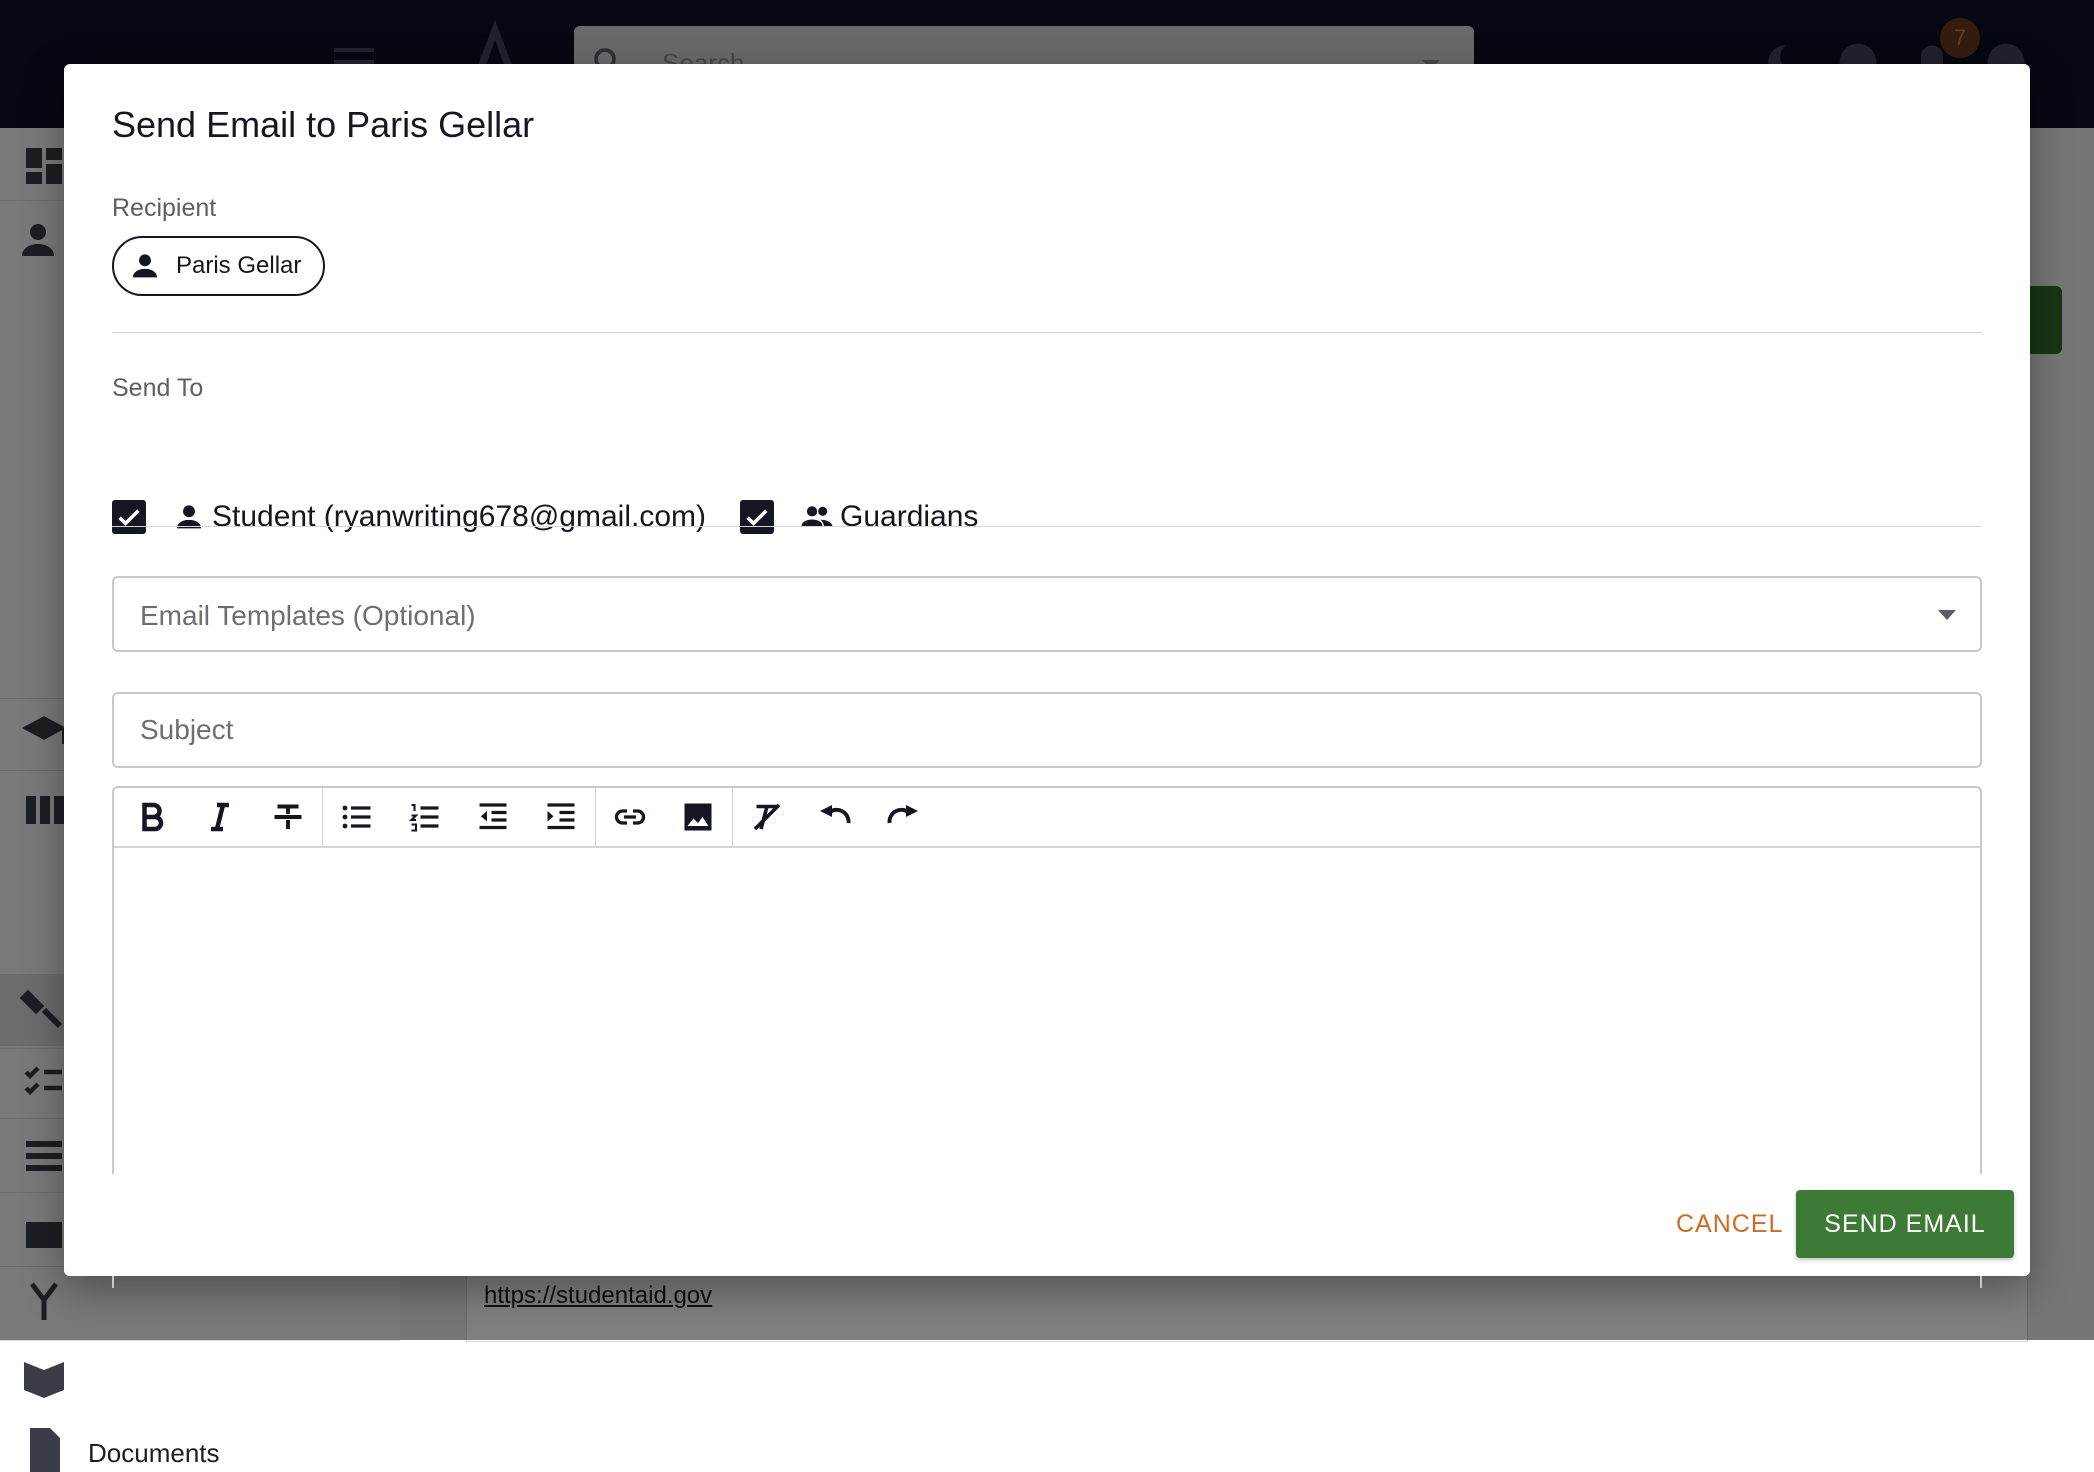  I want to click on strikethrough-button, so click(288, 817).